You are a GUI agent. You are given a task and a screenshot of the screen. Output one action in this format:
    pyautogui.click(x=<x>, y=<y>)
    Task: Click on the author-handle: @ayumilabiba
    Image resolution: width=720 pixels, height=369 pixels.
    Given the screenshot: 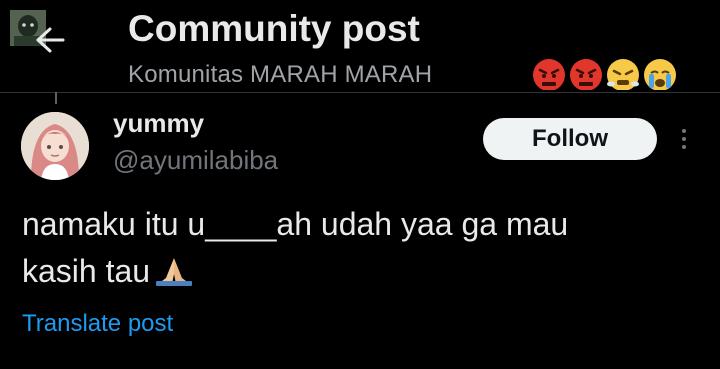 What is the action you would take?
    pyautogui.click(x=195, y=160)
    